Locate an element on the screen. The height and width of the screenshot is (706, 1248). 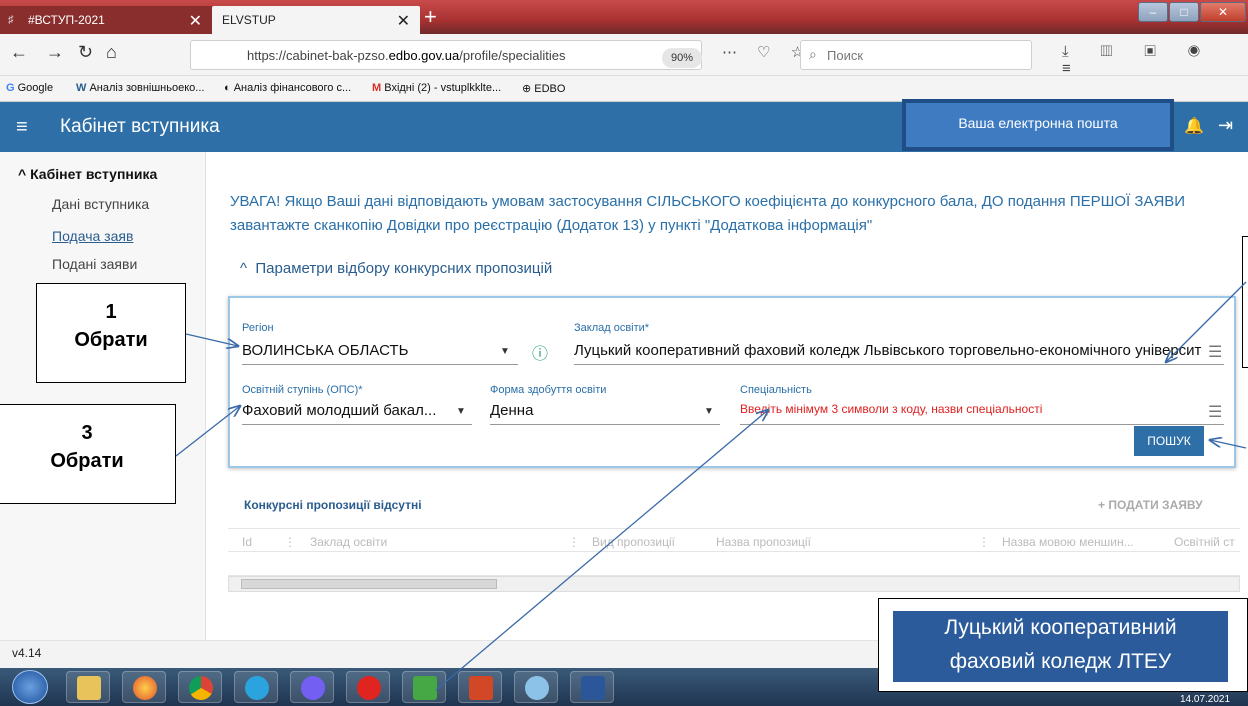
file-explorer-icon is located at coordinates (88, 687).